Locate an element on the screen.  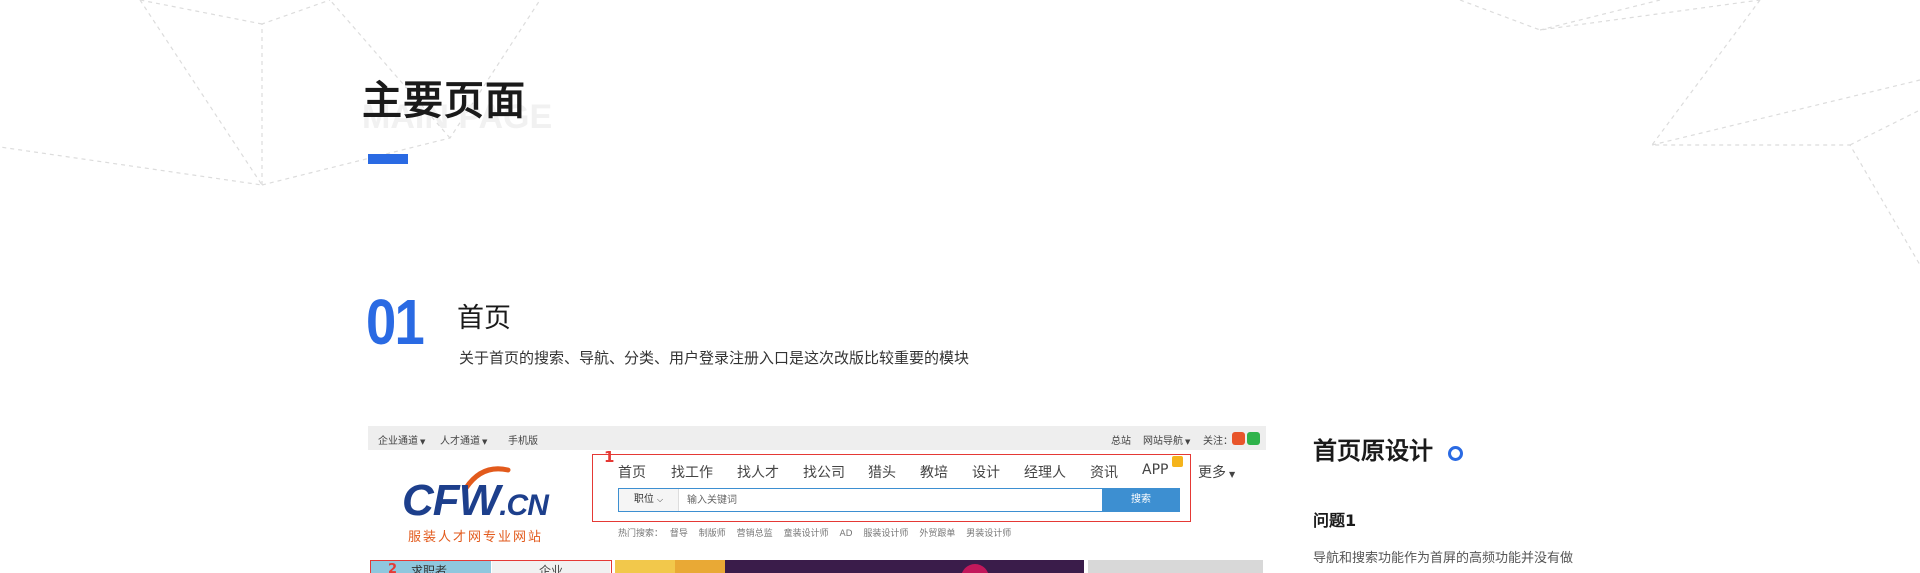
logo-wordmark: CFW.CN is located at coordinates (475, 500).